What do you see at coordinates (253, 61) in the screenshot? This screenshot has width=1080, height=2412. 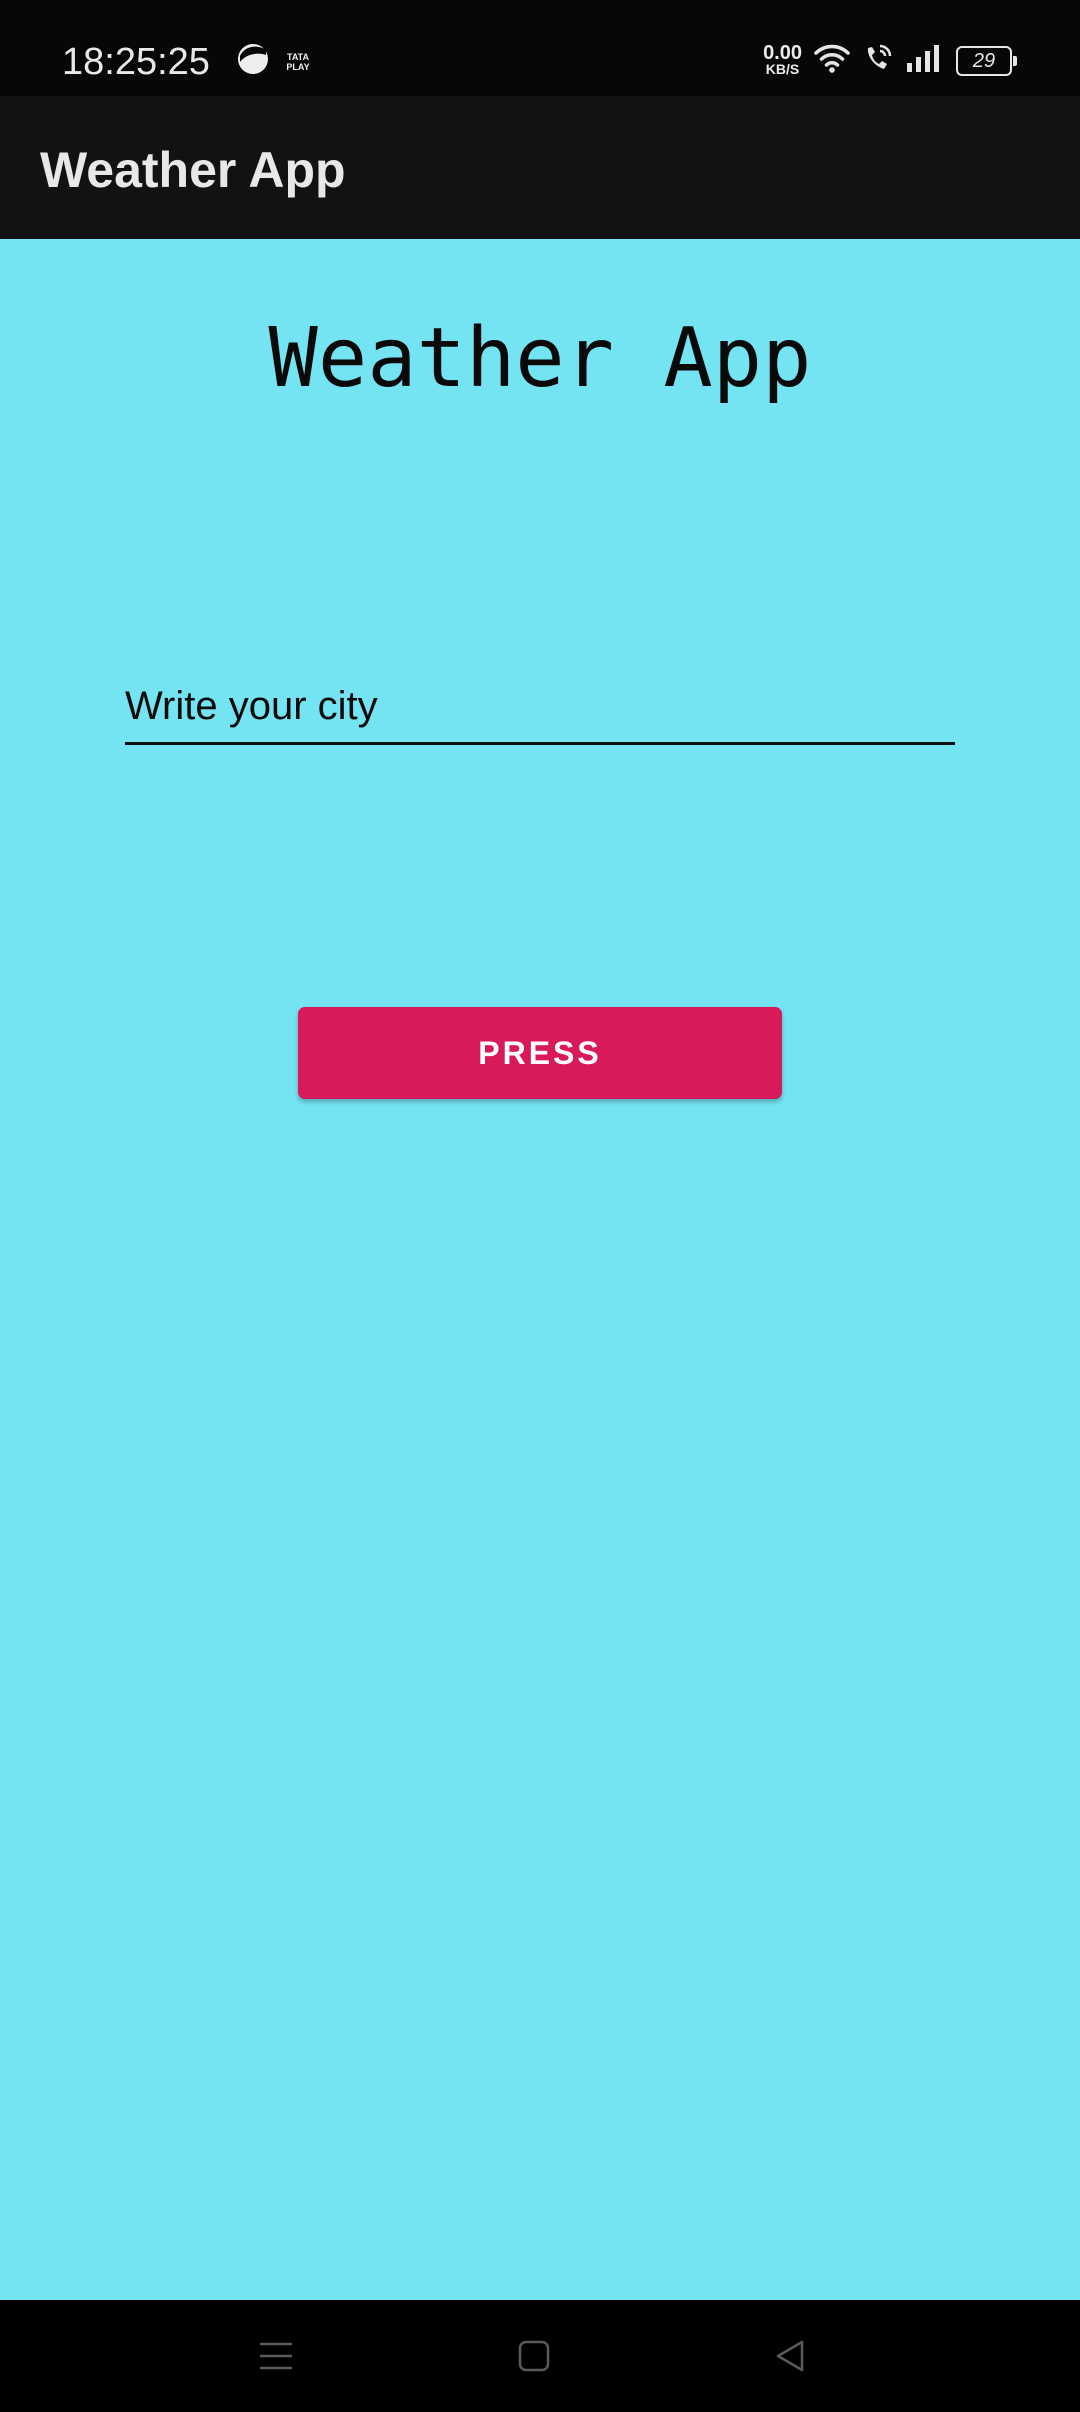 I see `moon-app-icon` at bounding box center [253, 61].